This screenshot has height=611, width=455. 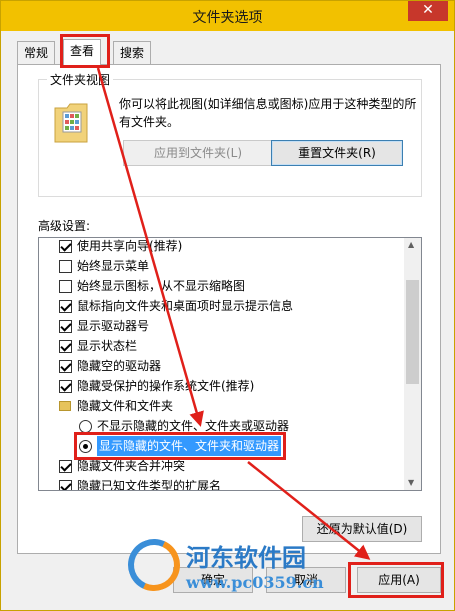 I want to click on watermark-url: www.pc0359.cn, so click(x=255, y=582).